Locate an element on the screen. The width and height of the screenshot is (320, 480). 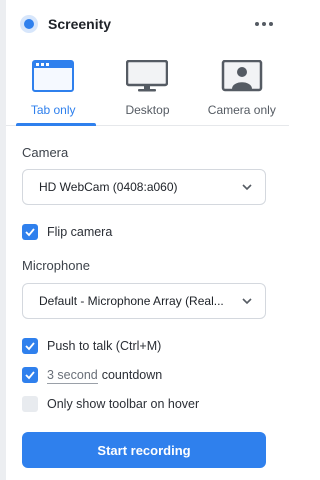
camera-select: HD WebCam (0408:a060) is located at coordinates (144, 187).